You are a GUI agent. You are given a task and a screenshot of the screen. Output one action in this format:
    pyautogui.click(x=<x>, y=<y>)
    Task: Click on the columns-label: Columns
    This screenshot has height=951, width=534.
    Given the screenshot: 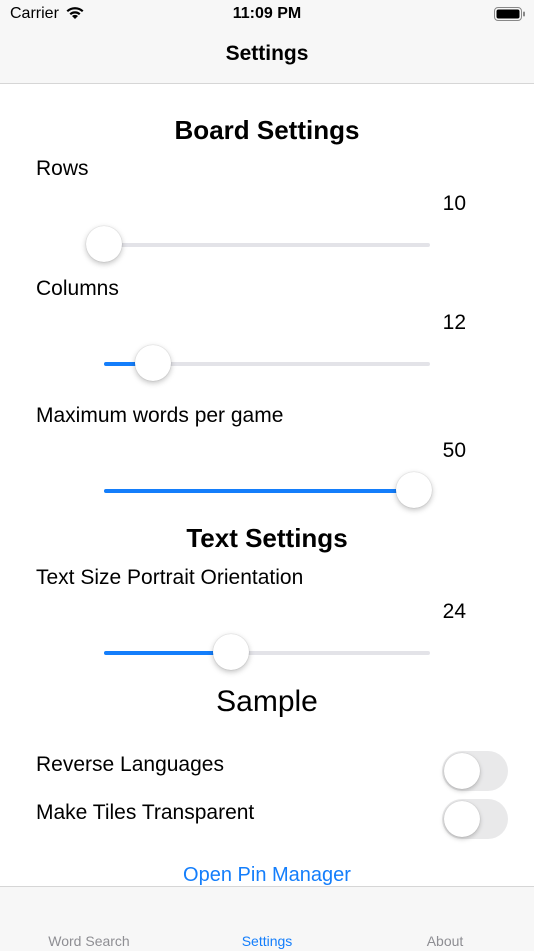 What is the action you would take?
    pyautogui.click(x=77, y=288)
    